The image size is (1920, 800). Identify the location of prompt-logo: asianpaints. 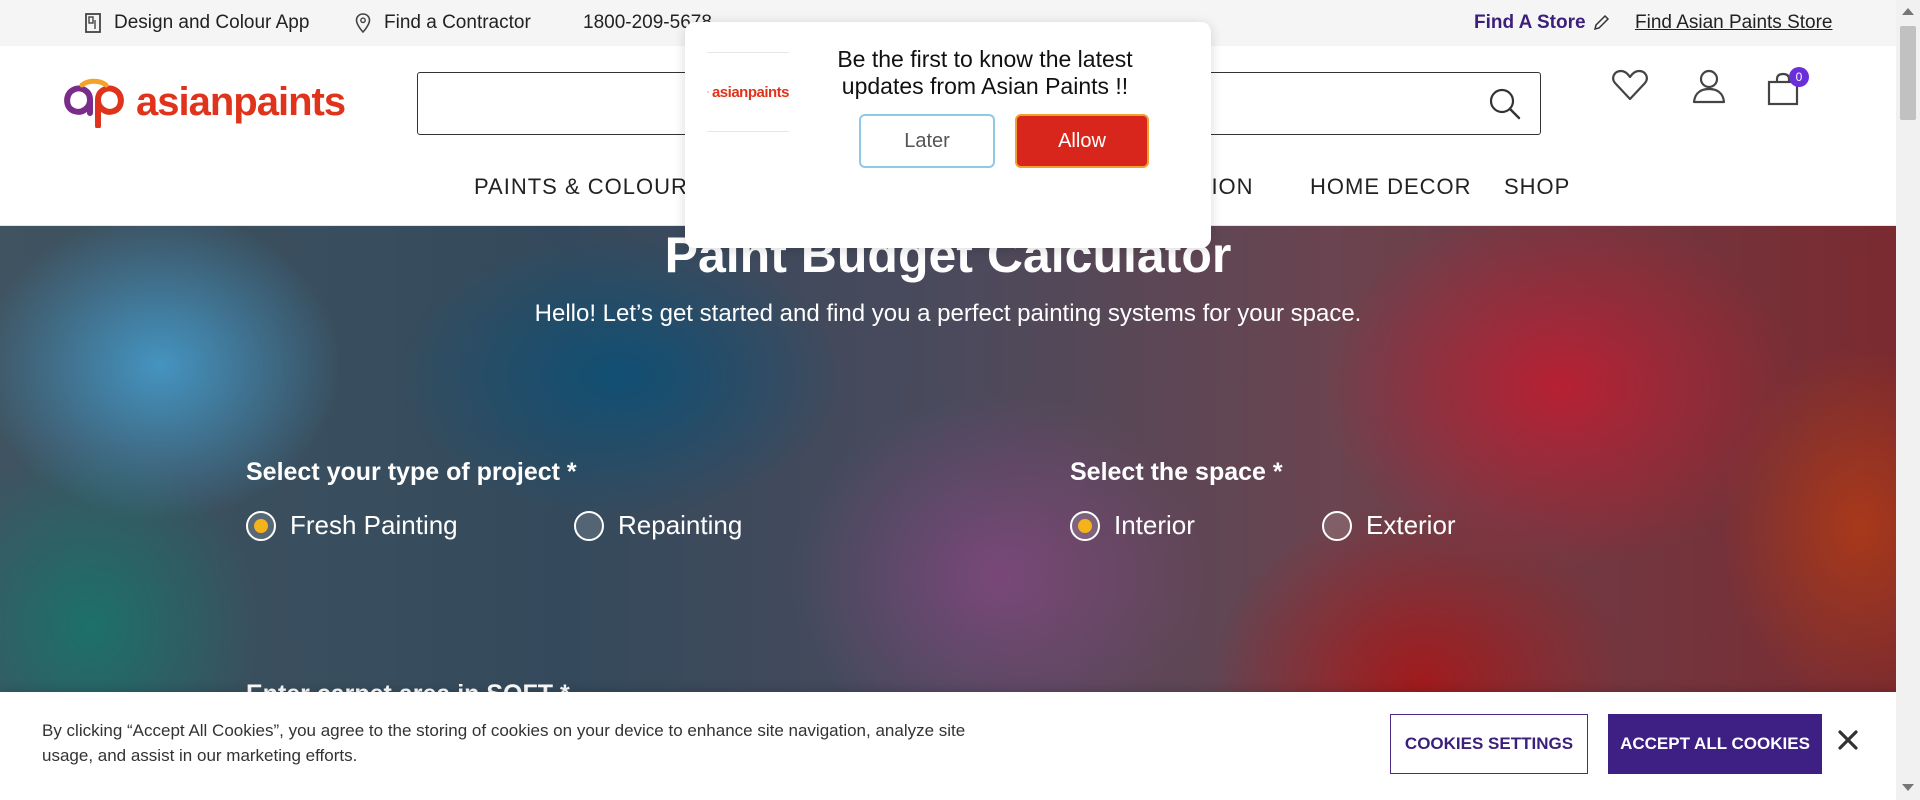
(748, 92).